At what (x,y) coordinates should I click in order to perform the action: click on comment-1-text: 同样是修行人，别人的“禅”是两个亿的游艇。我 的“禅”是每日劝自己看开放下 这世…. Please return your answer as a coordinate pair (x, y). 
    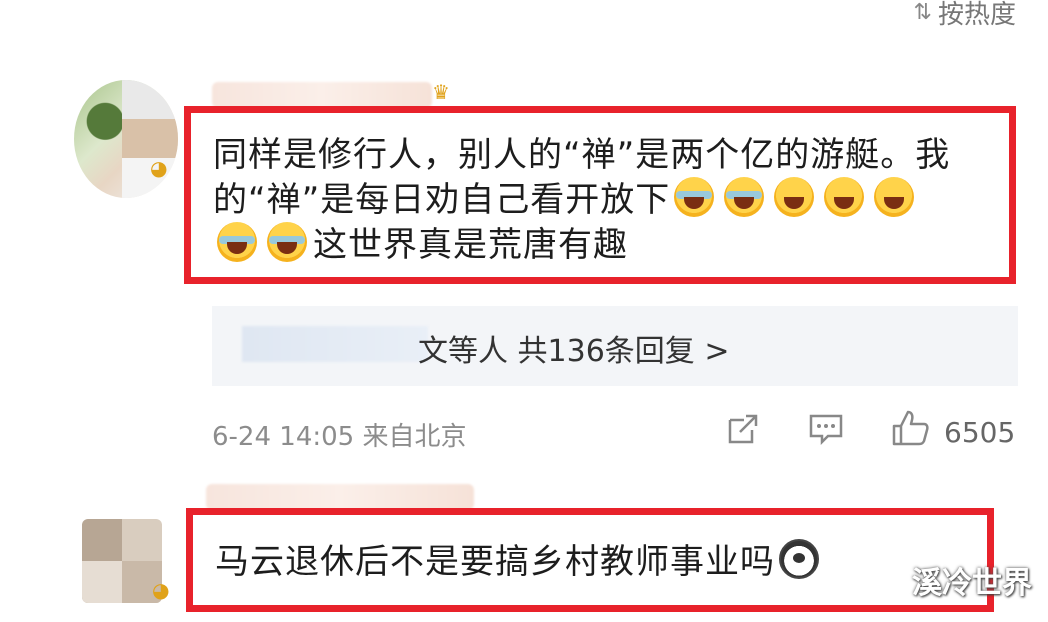
    Looking at the image, I should click on (582, 200).